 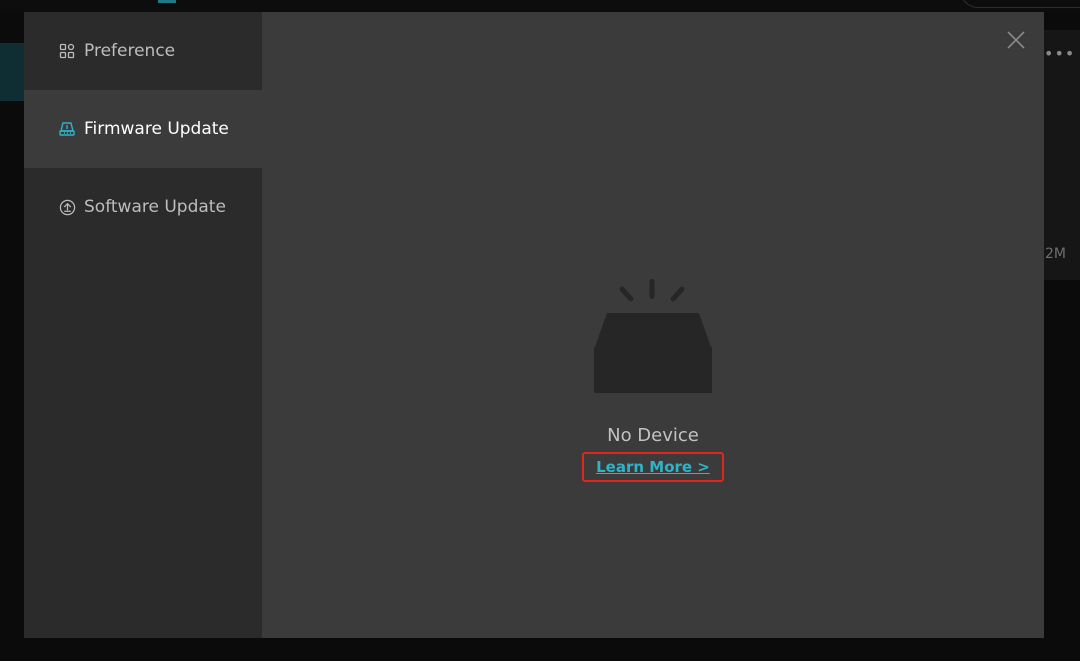 I want to click on sidebar-item-label: Software Update, so click(x=155, y=207).